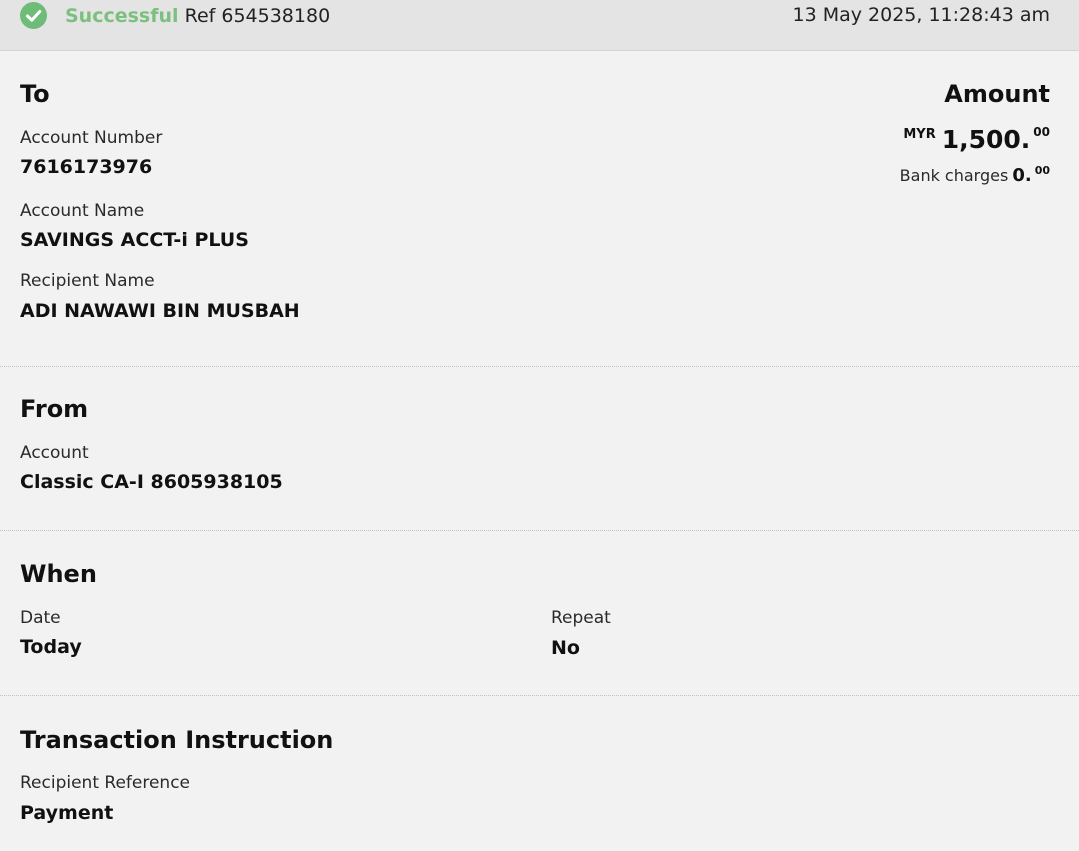  Describe the element at coordinates (54, 453) in the screenshot. I see `from-account-label: Account` at that location.